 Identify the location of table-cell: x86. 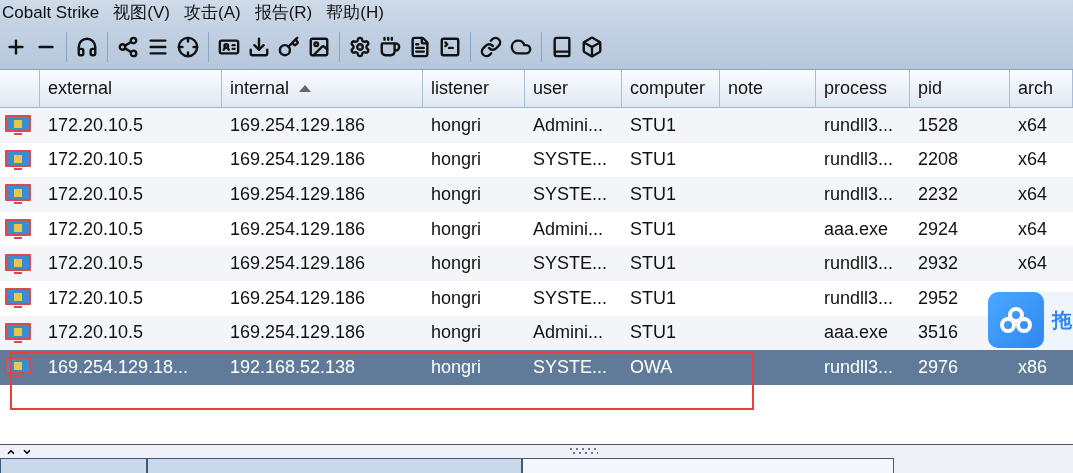
(1033, 367).